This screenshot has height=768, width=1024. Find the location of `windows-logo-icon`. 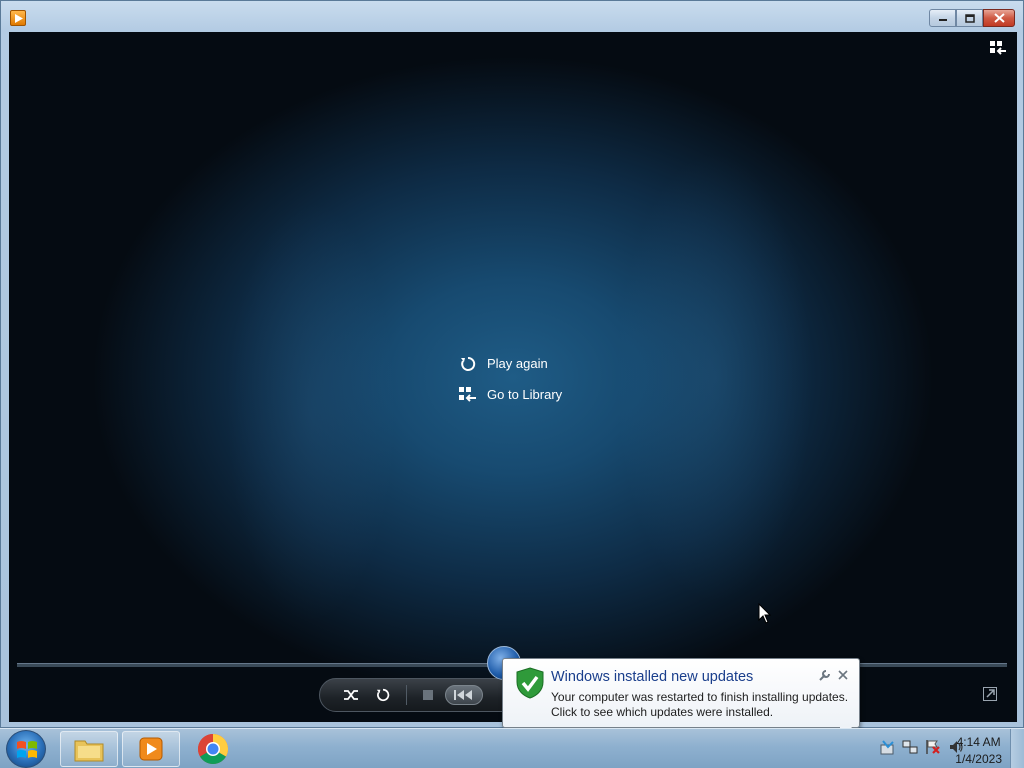

windows-logo-icon is located at coordinates (27, 749).